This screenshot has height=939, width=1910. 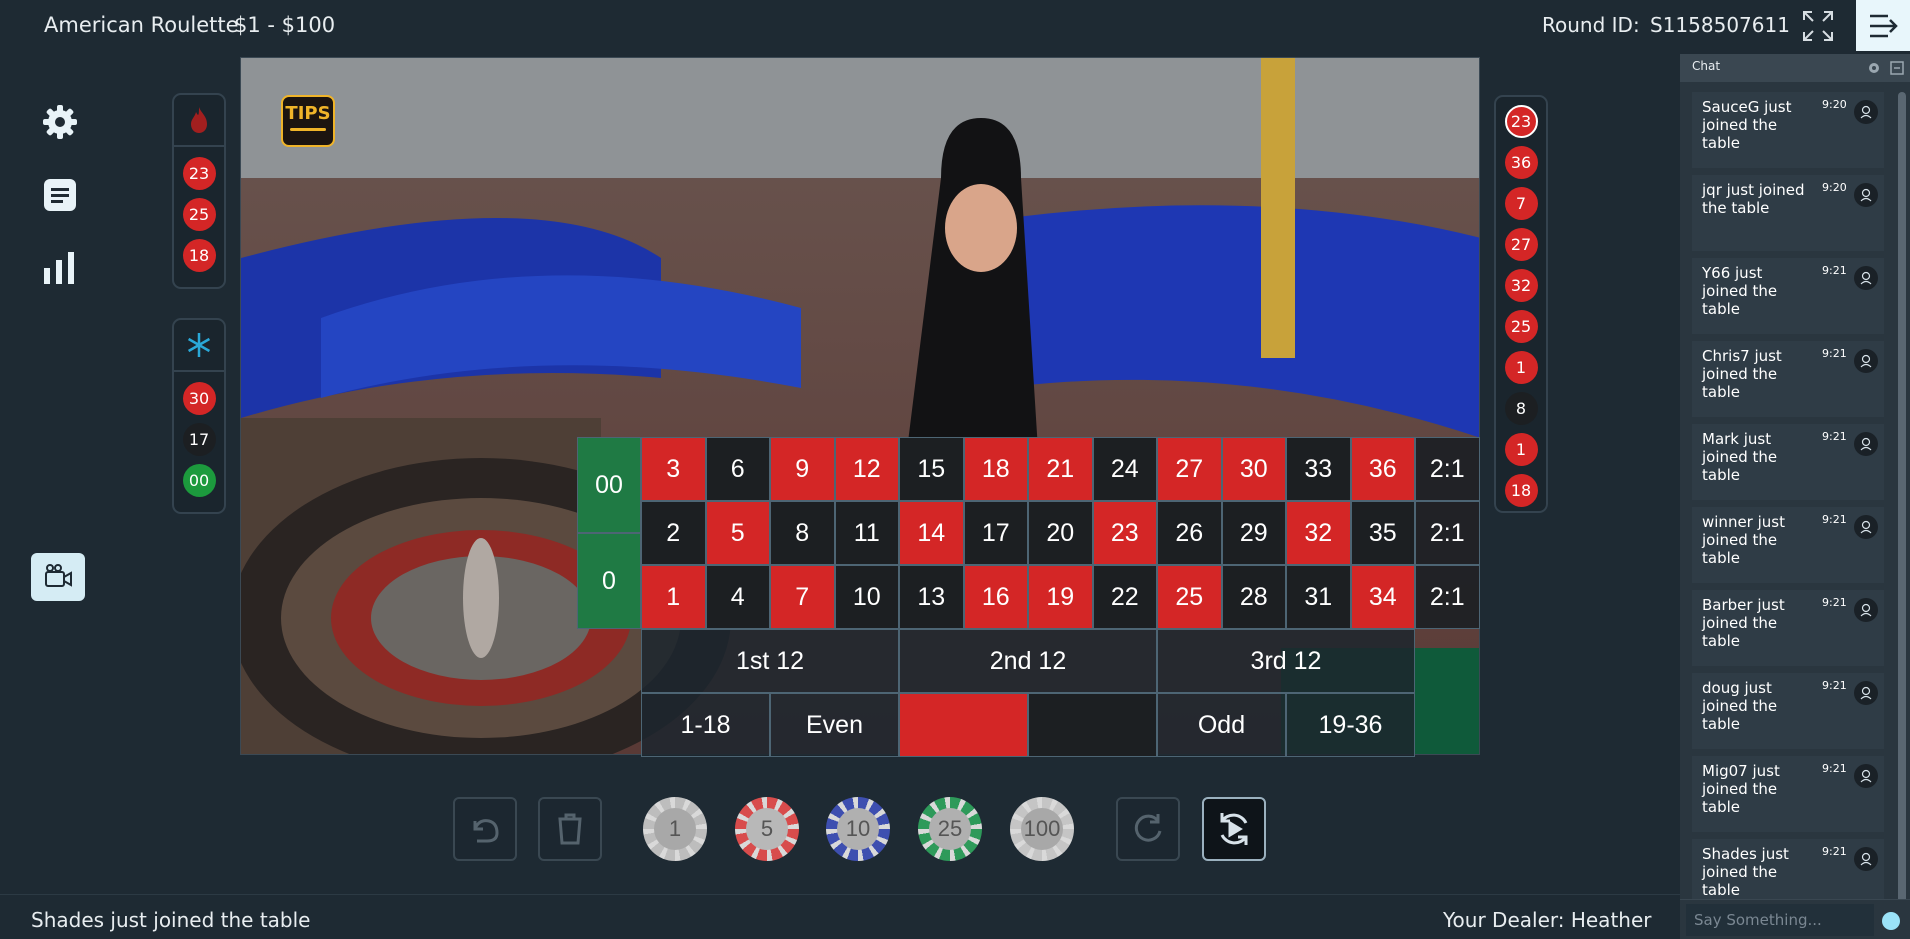 I want to click on bet-spot-number: 28, so click(x=1253, y=597).